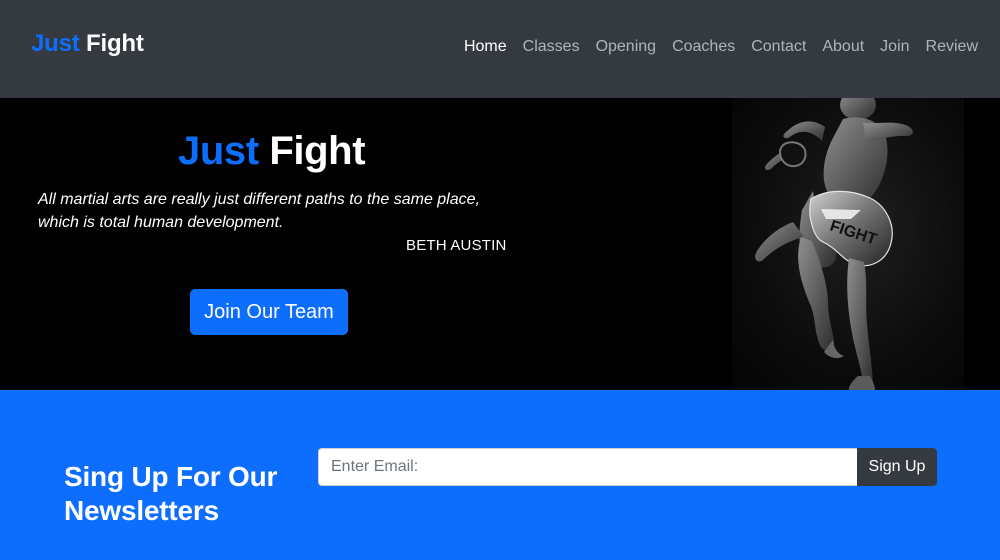 The image size is (1000, 560). What do you see at coordinates (115, 43) in the screenshot?
I see `brand-part-fight: Fight` at bounding box center [115, 43].